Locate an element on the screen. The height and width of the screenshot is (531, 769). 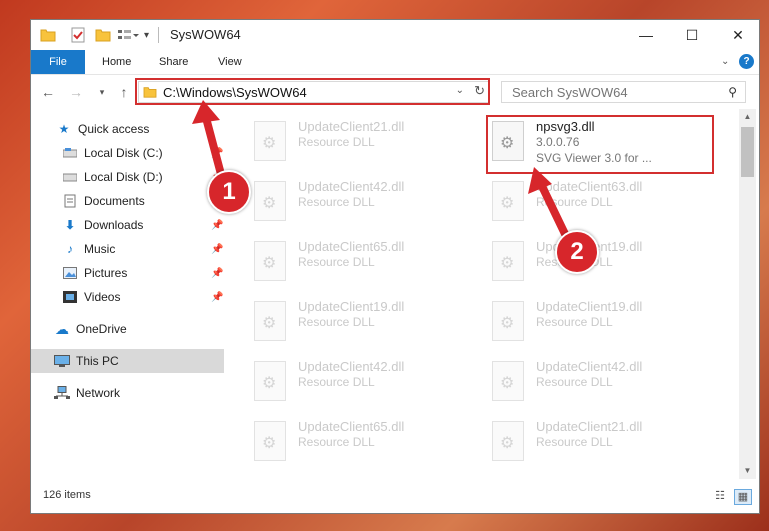
sidebar-item-this-pc: This PC is located at coordinates (127, 361).